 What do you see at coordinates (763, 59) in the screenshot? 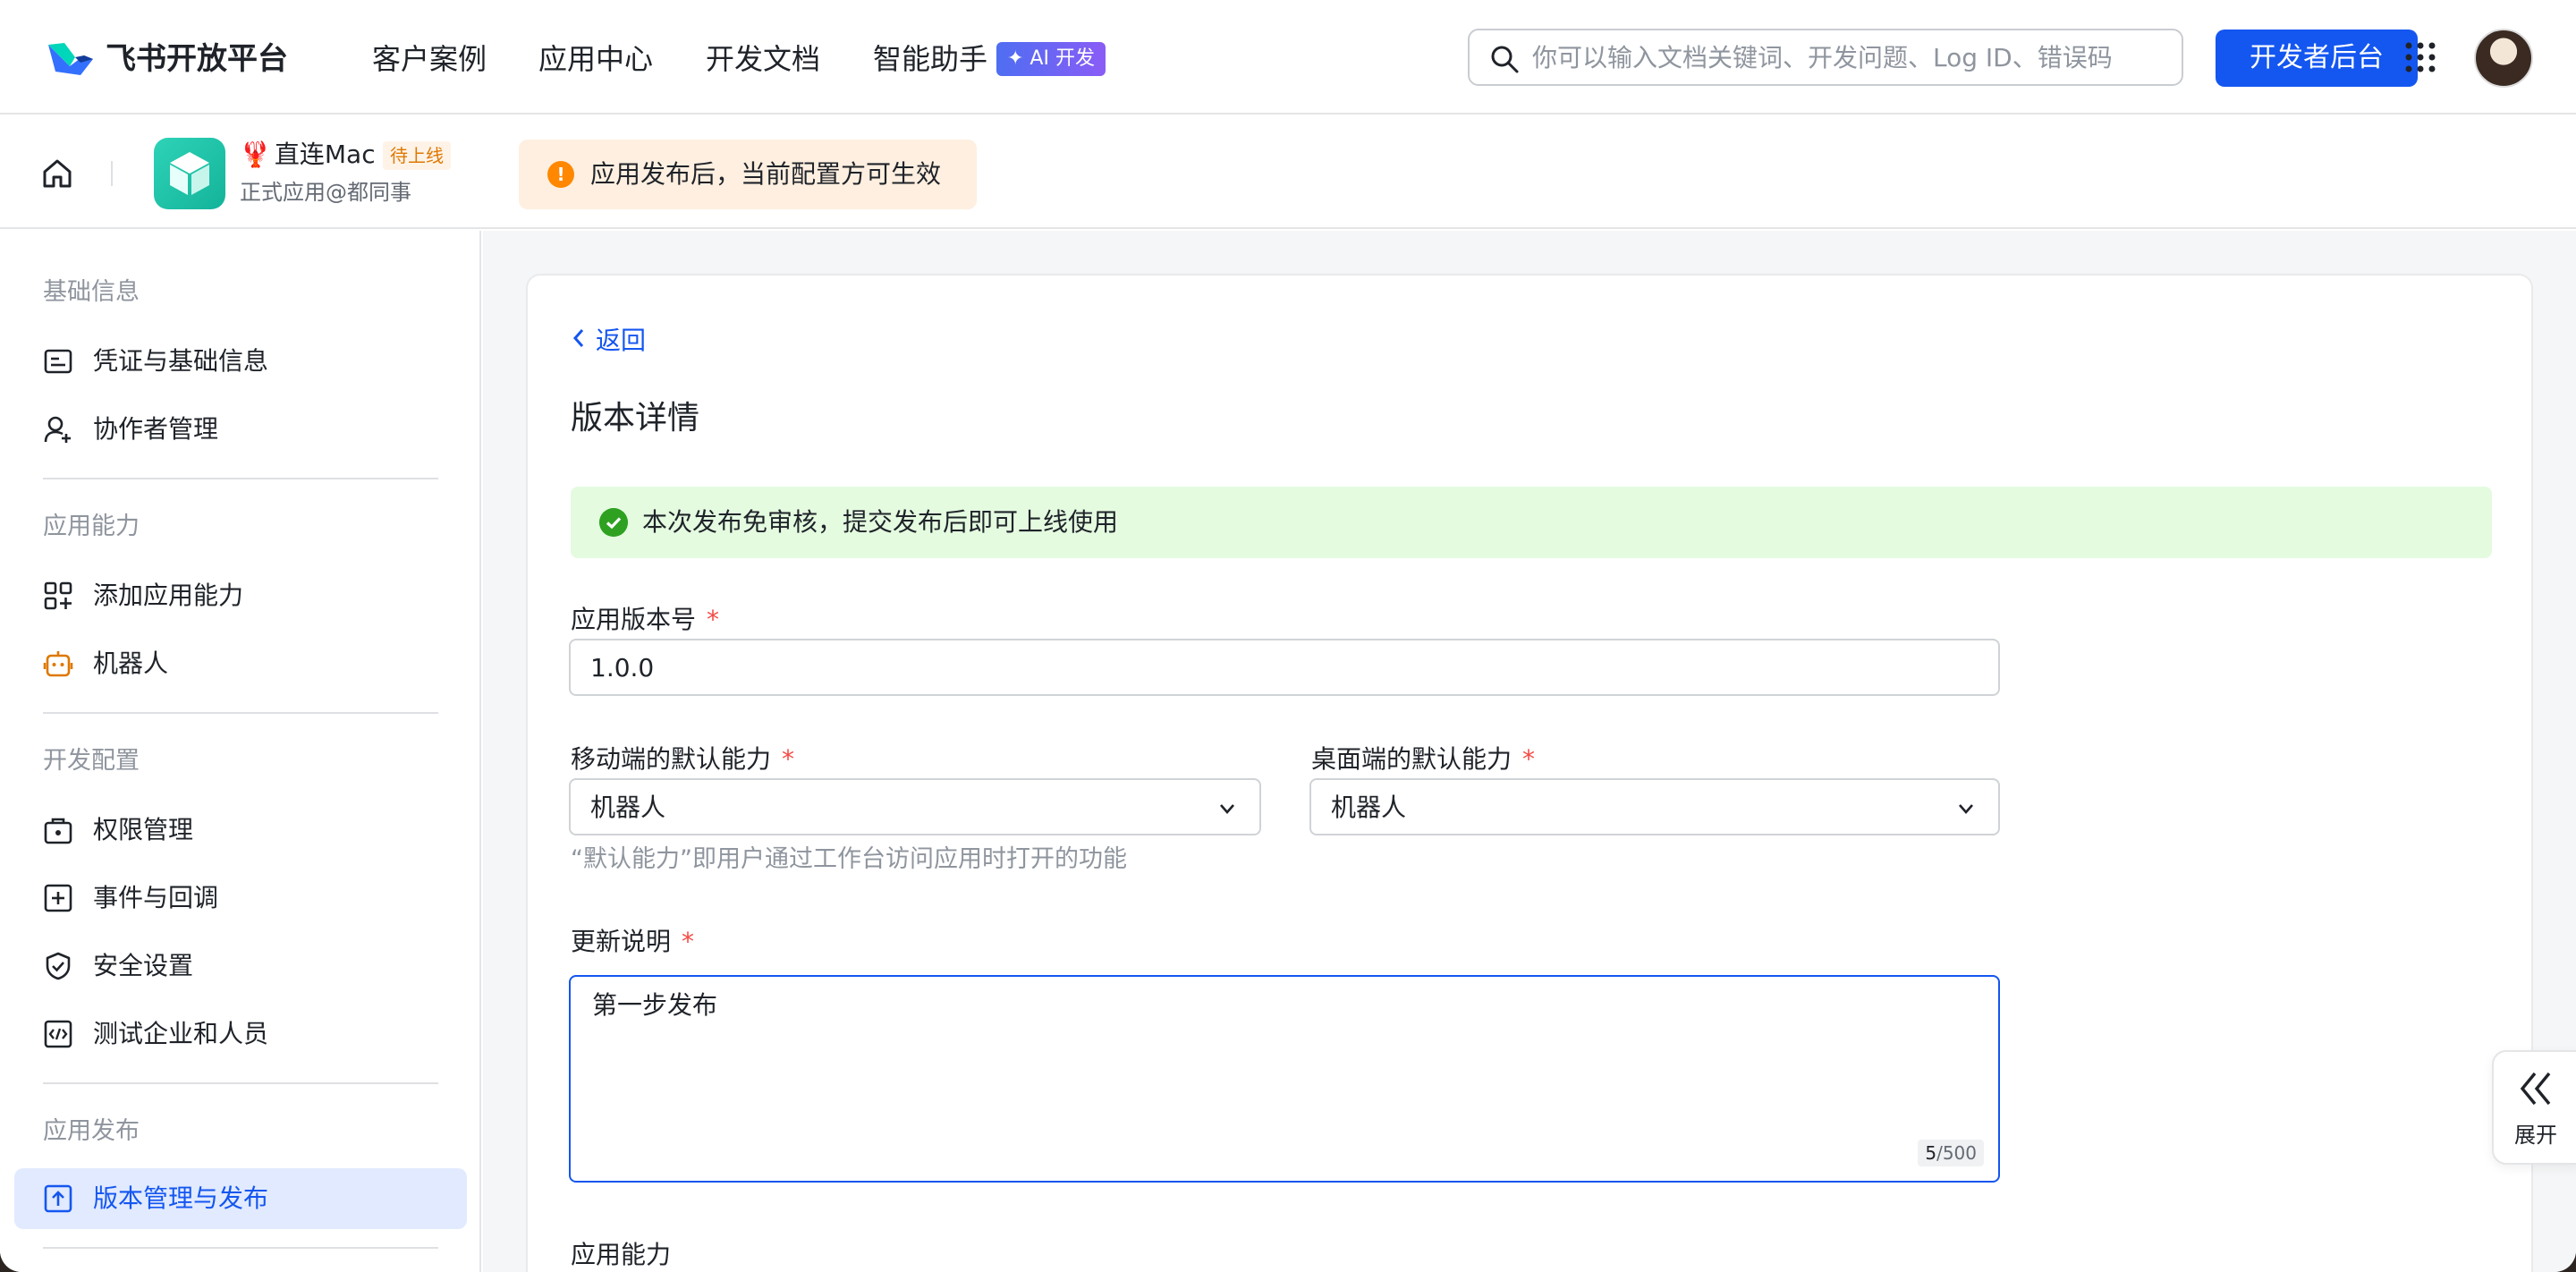
I see `nav-dev-docs: 开发文档` at bounding box center [763, 59].